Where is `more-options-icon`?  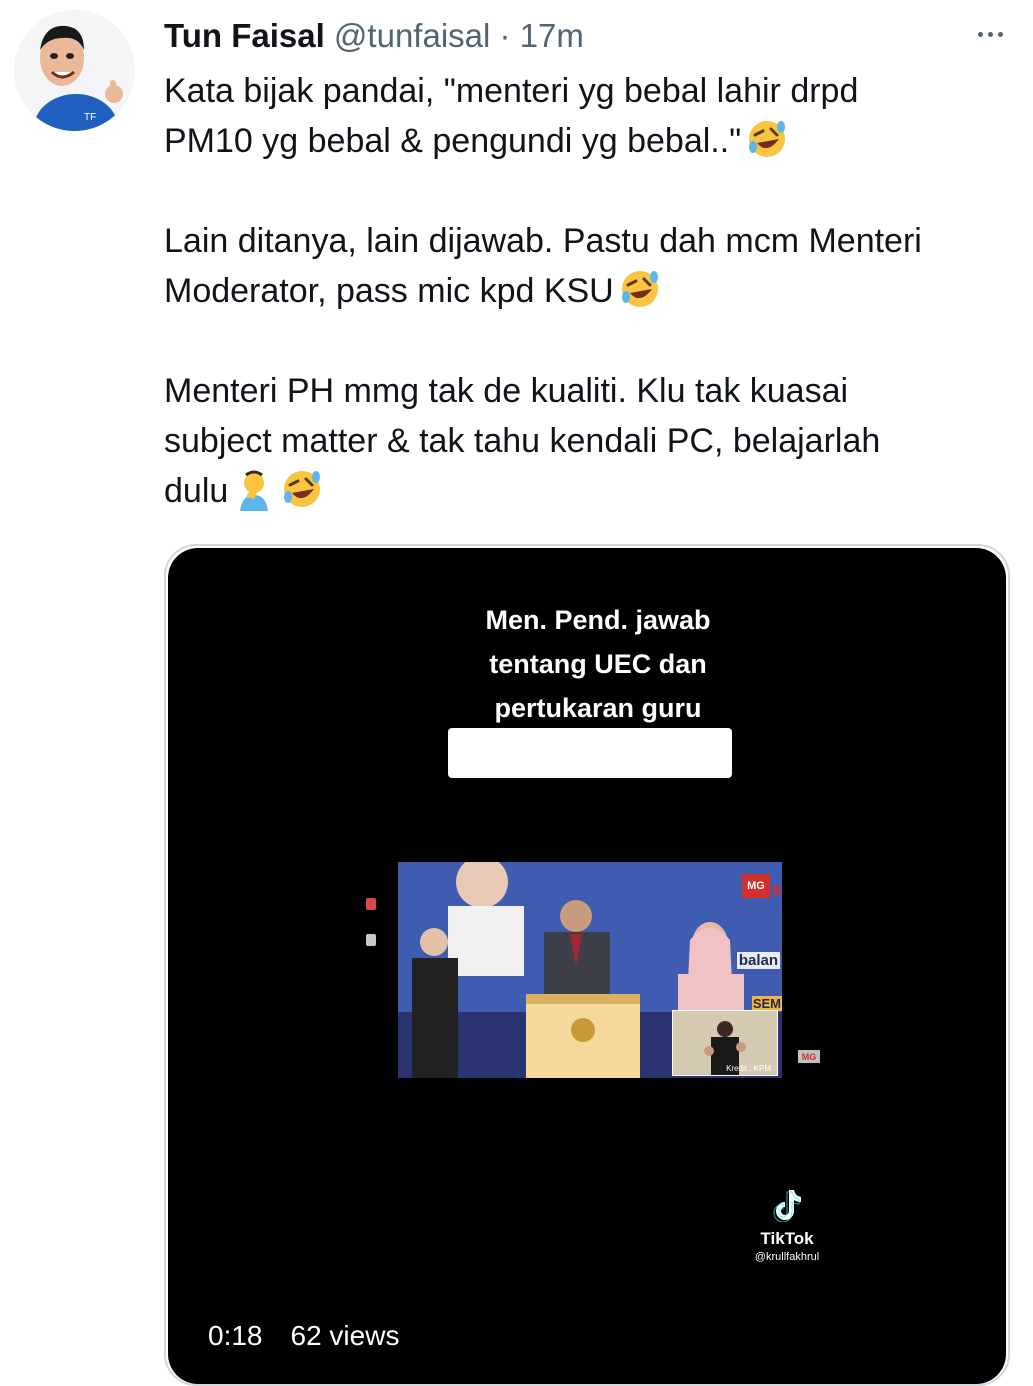
more-options-icon is located at coordinates (990, 34).